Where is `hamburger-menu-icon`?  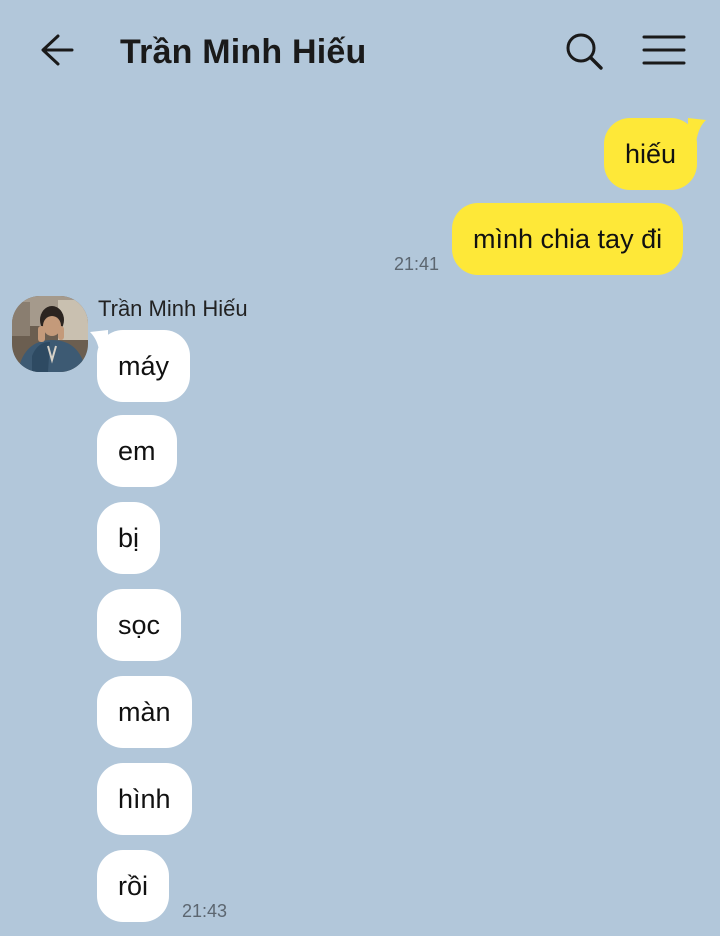 hamburger-menu-icon is located at coordinates (664, 50).